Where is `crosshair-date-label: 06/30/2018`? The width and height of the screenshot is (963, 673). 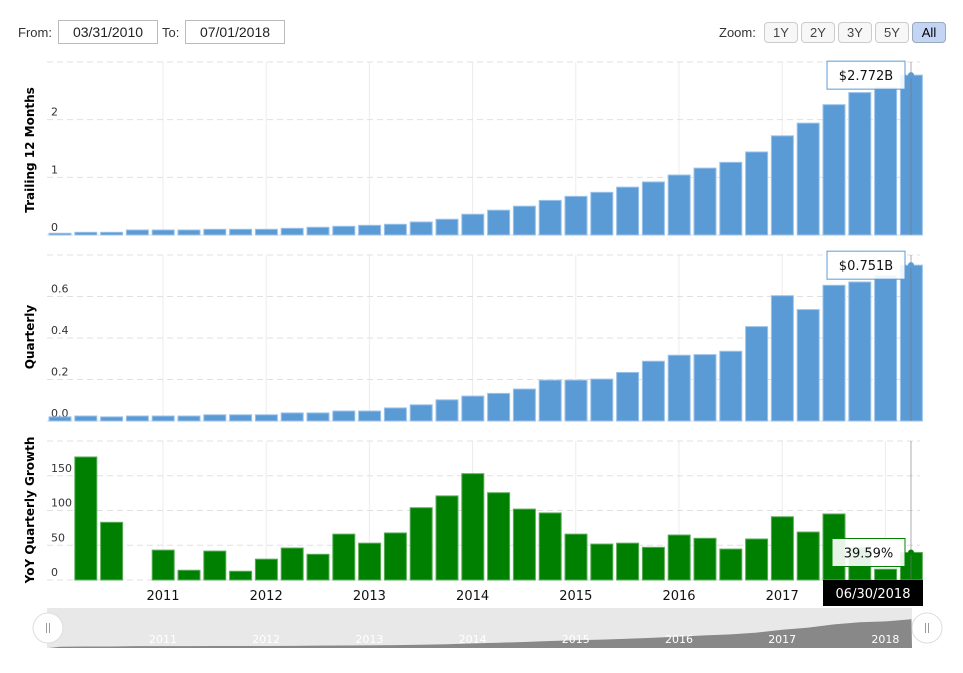 crosshair-date-label: 06/30/2018 is located at coordinates (873, 594).